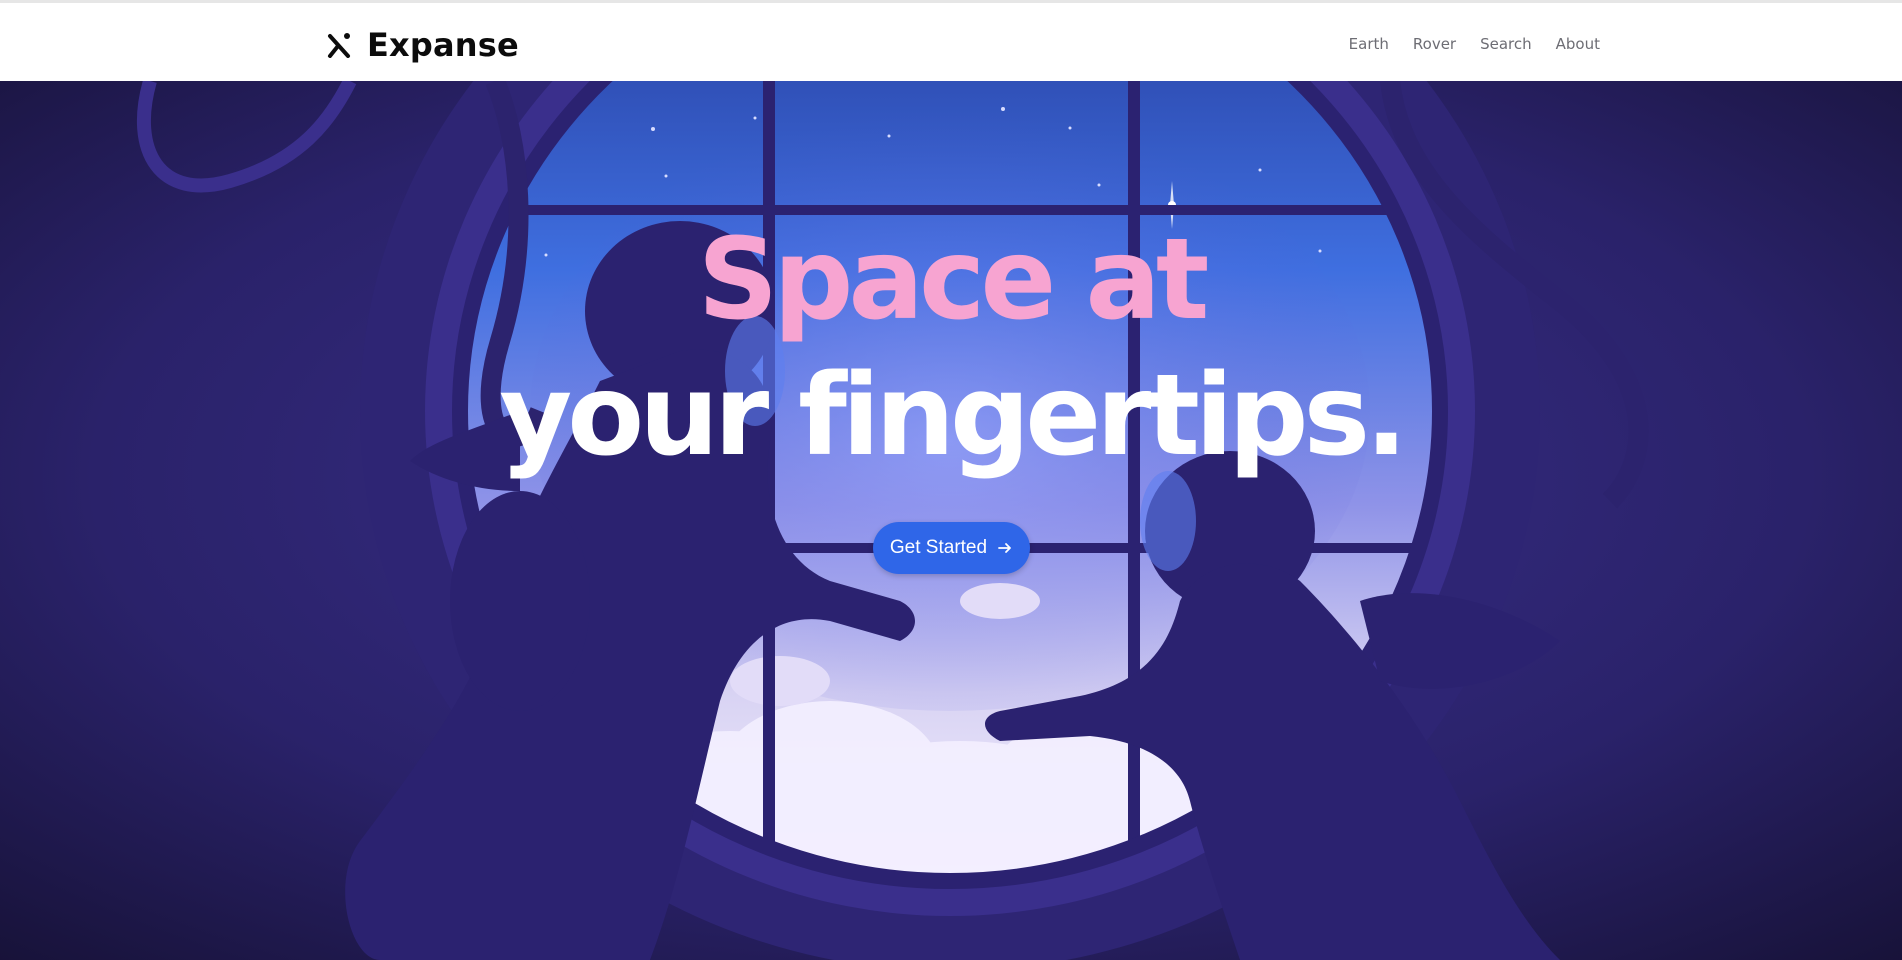  What do you see at coordinates (1005, 548) in the screenshot?
I see `arrow-right-icon` at bounding box center [1005, 548].